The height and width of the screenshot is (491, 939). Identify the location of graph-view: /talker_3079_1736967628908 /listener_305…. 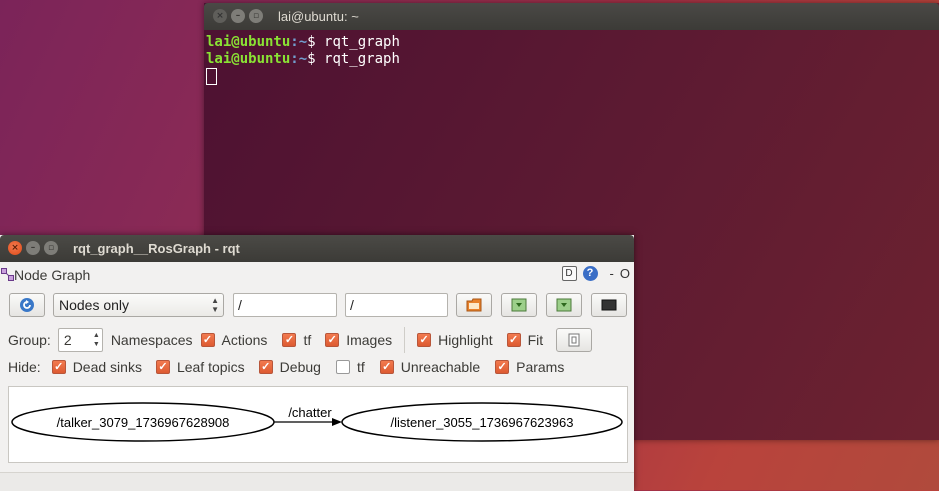
(318, 424).